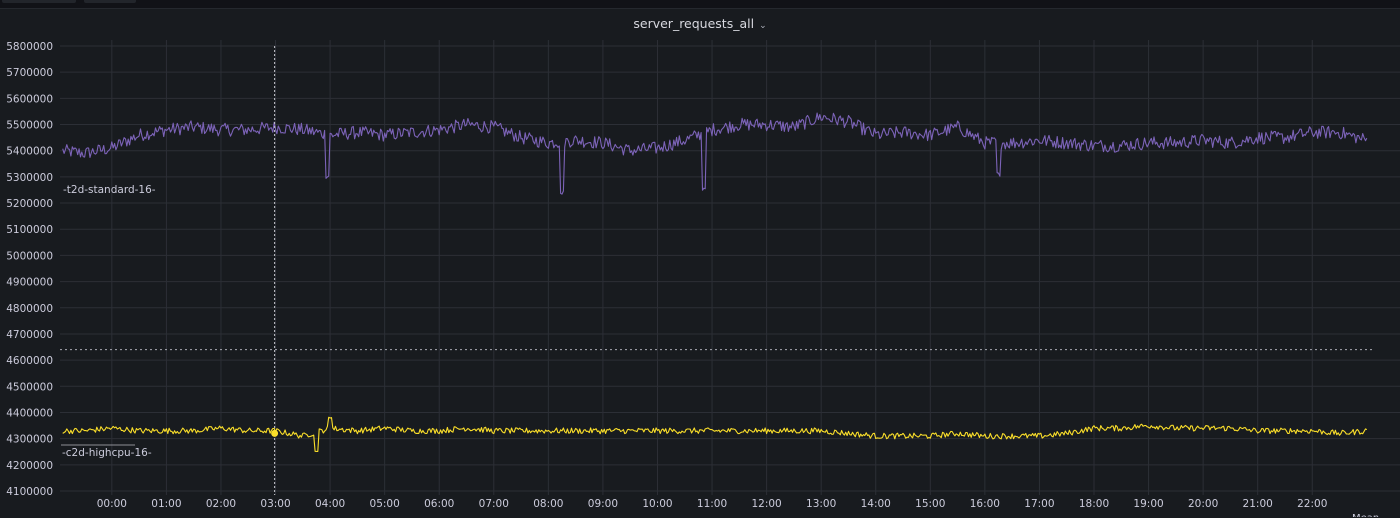 This screenshot has width=1400, height=518. Describe the element at coordinates (1039, 504) in the screenshot. I see `x-tick-label: 17:00` at that location.